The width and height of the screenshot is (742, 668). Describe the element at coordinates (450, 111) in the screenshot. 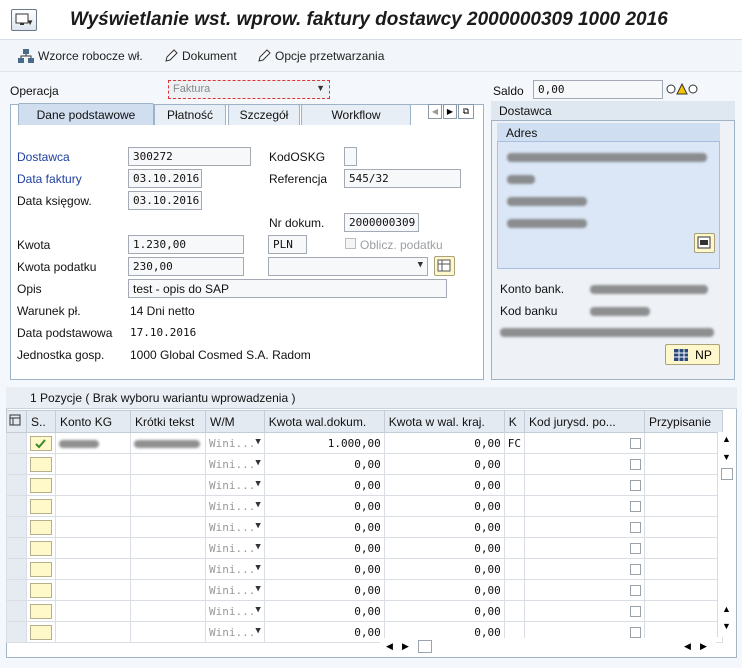

I see `tab-next-icon: ▶` at that location.